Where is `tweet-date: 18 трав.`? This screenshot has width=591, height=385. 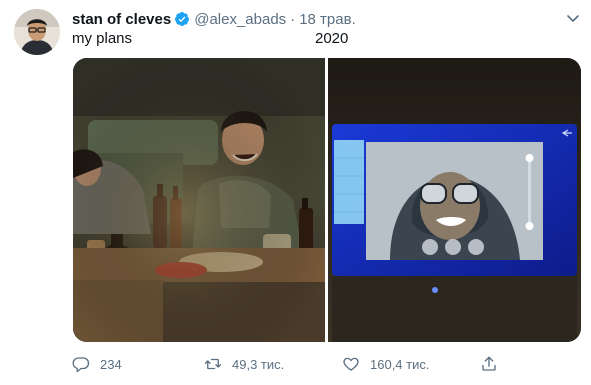 tweet-date: 18 трав. is located at coordinates (327, 19).